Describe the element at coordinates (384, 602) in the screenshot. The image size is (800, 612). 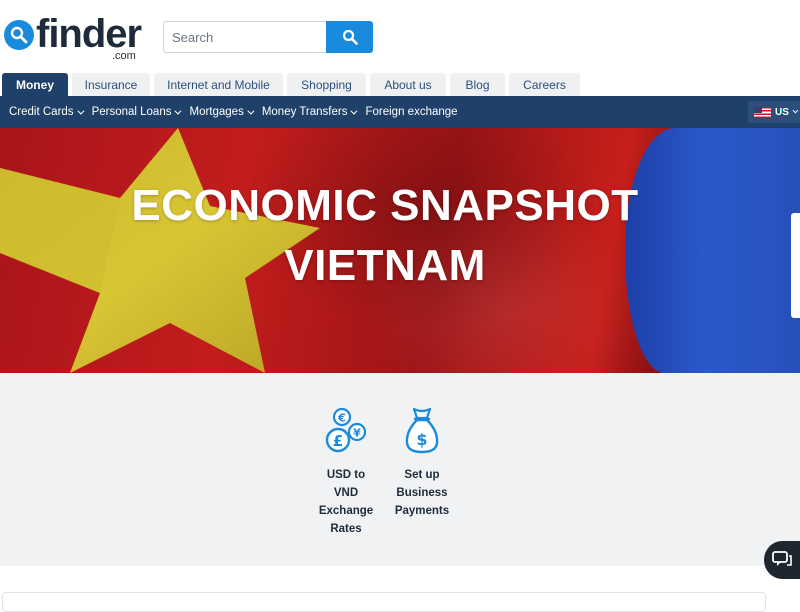
I see `content-card` at that location.